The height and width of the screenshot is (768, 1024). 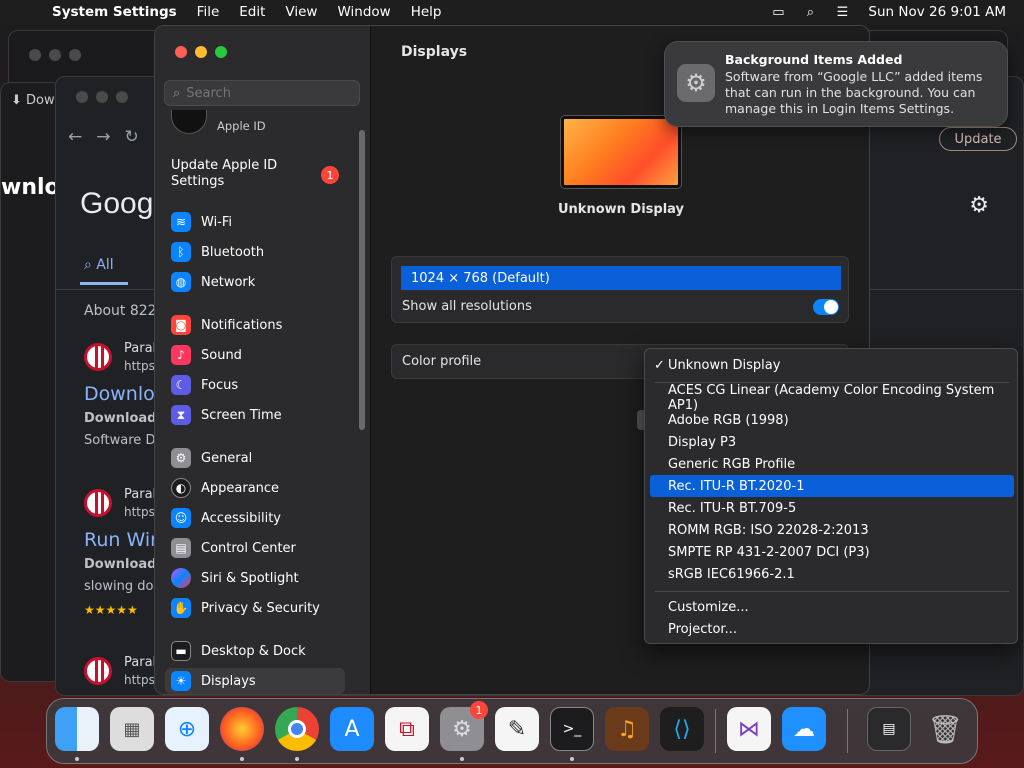 I want to click on close-window-button, so click(x=181, y=52).